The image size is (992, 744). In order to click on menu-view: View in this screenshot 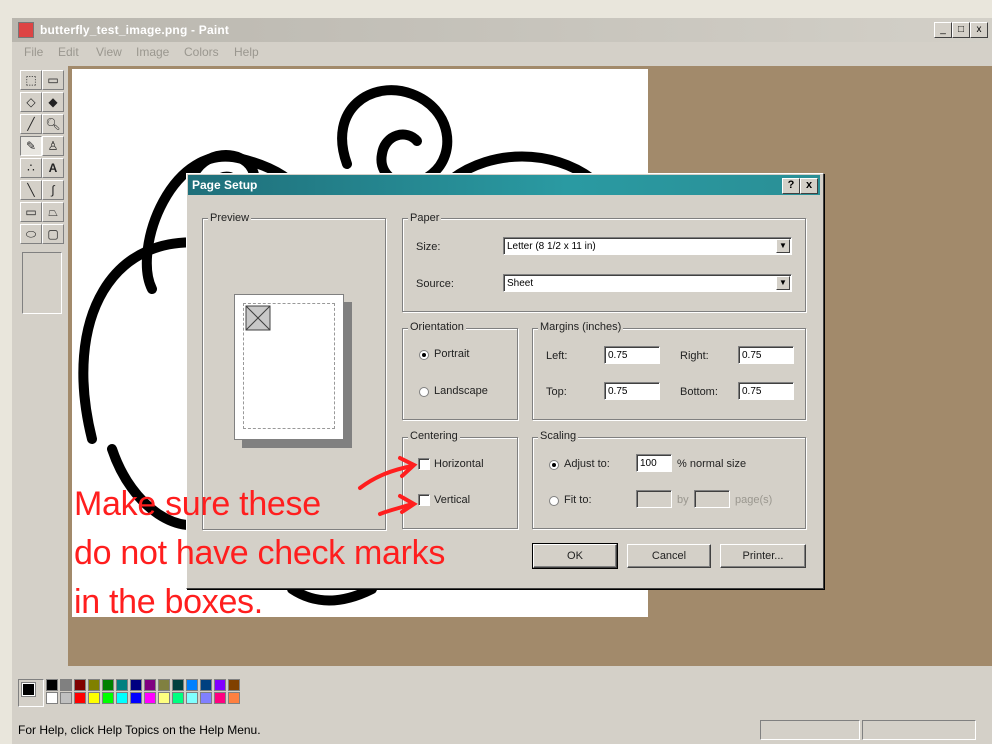, I will do `click(109, 52)`.